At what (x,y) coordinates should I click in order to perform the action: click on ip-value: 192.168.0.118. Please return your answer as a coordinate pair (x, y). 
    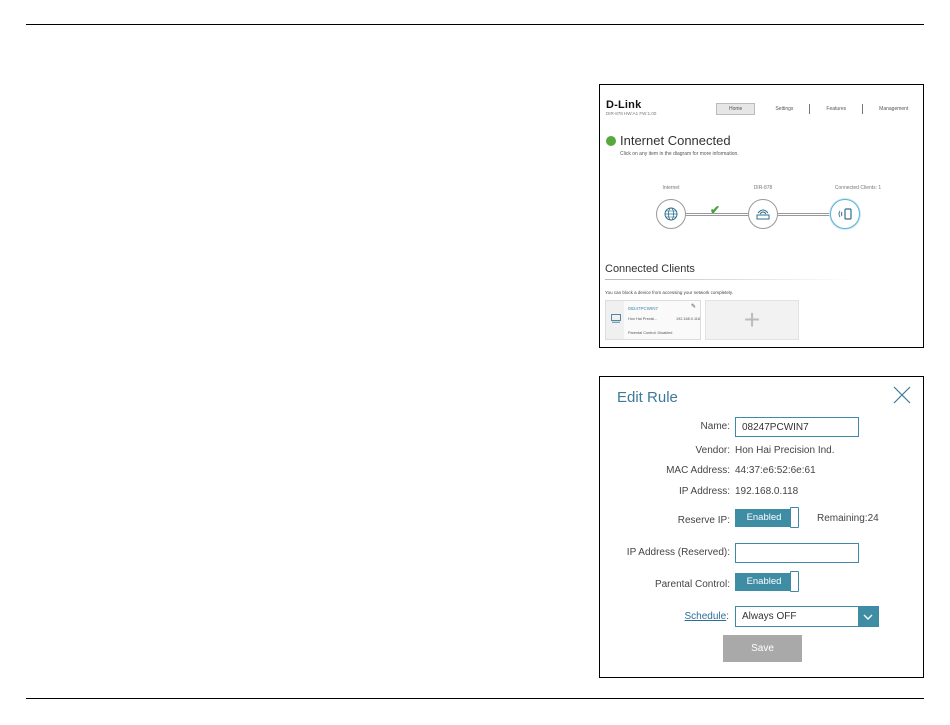
    Looking at the image, I should click on (767, 491).